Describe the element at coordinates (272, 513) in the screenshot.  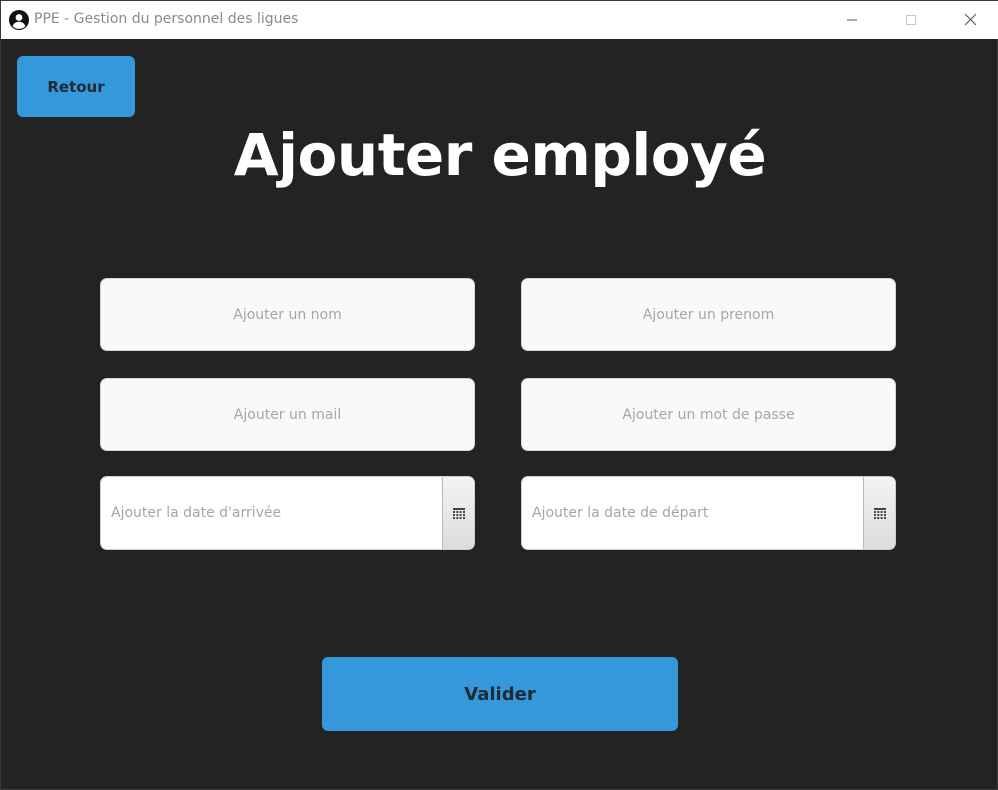
I see `arrival-date-input` at that location.